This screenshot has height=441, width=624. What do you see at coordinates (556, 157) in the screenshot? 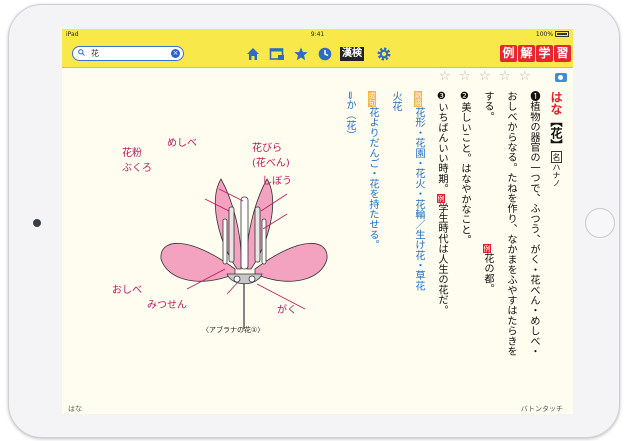
I see `part-of-speech-tag: 名` at bounding box center [556, 157].